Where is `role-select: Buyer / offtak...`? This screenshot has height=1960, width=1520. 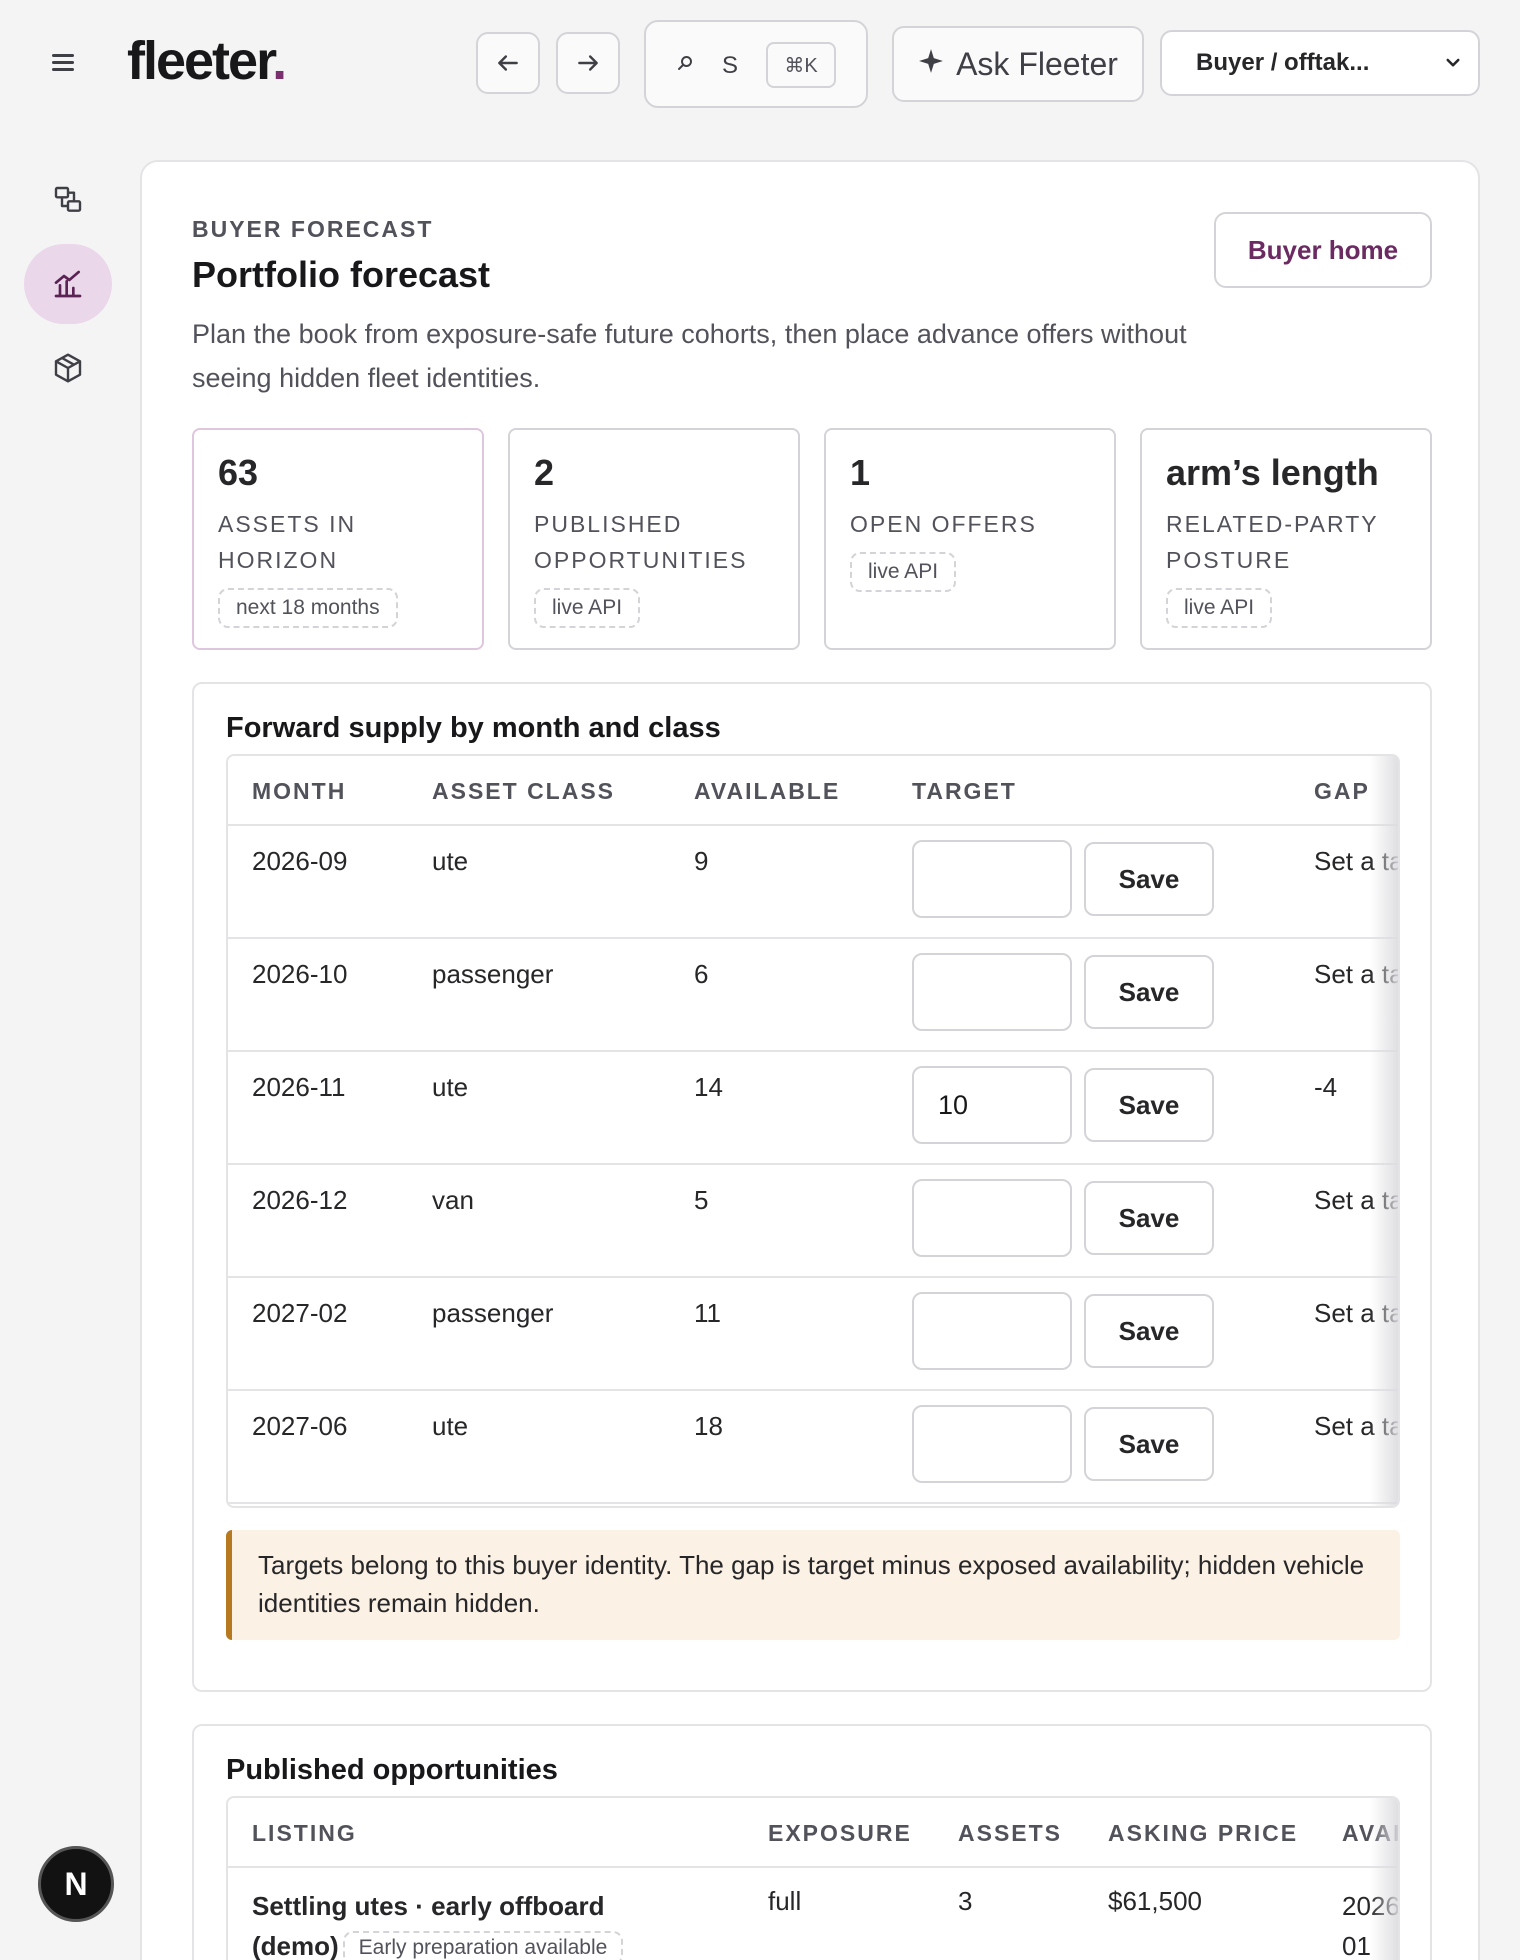 role-select: Buyer / offtak... is located at coordinates (1320, 63).